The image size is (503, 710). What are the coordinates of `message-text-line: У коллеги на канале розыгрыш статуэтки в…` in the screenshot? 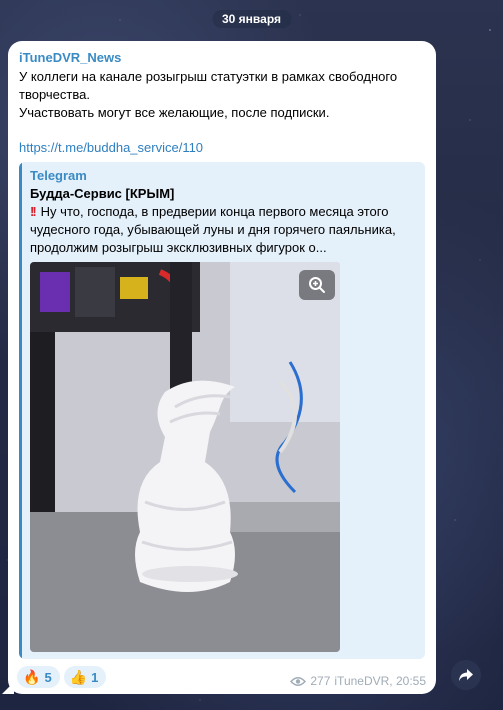 It's located at (208, 85).